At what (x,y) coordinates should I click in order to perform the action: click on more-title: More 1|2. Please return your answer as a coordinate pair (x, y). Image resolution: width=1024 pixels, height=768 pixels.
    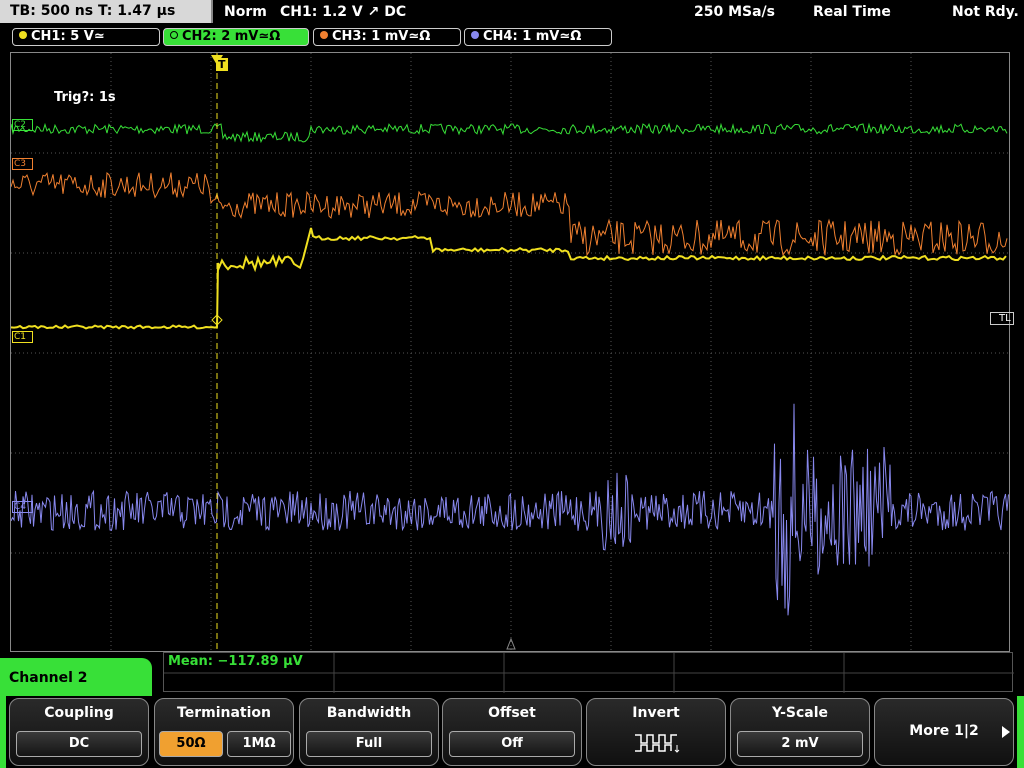
    Looking at the image, I should click on (944, 731).